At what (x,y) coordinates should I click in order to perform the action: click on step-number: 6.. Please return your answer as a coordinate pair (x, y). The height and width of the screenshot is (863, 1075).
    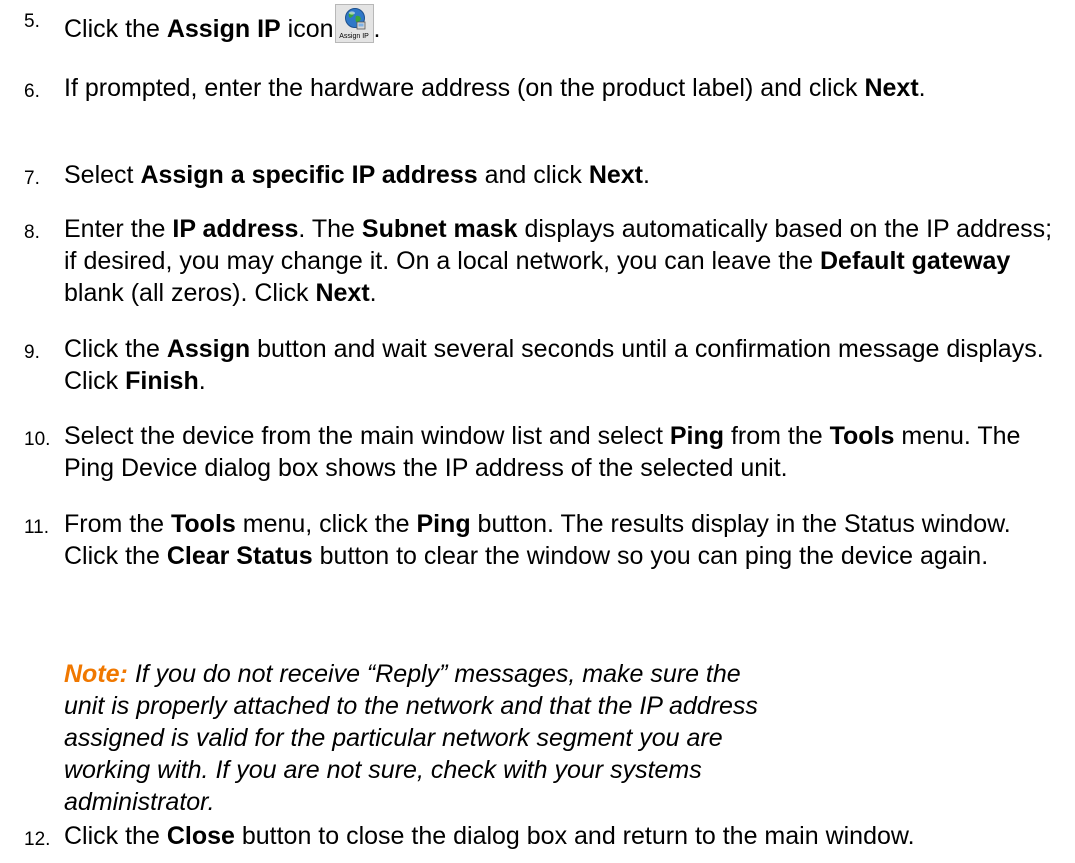
    Looking at the image, I should click on (32, 91).